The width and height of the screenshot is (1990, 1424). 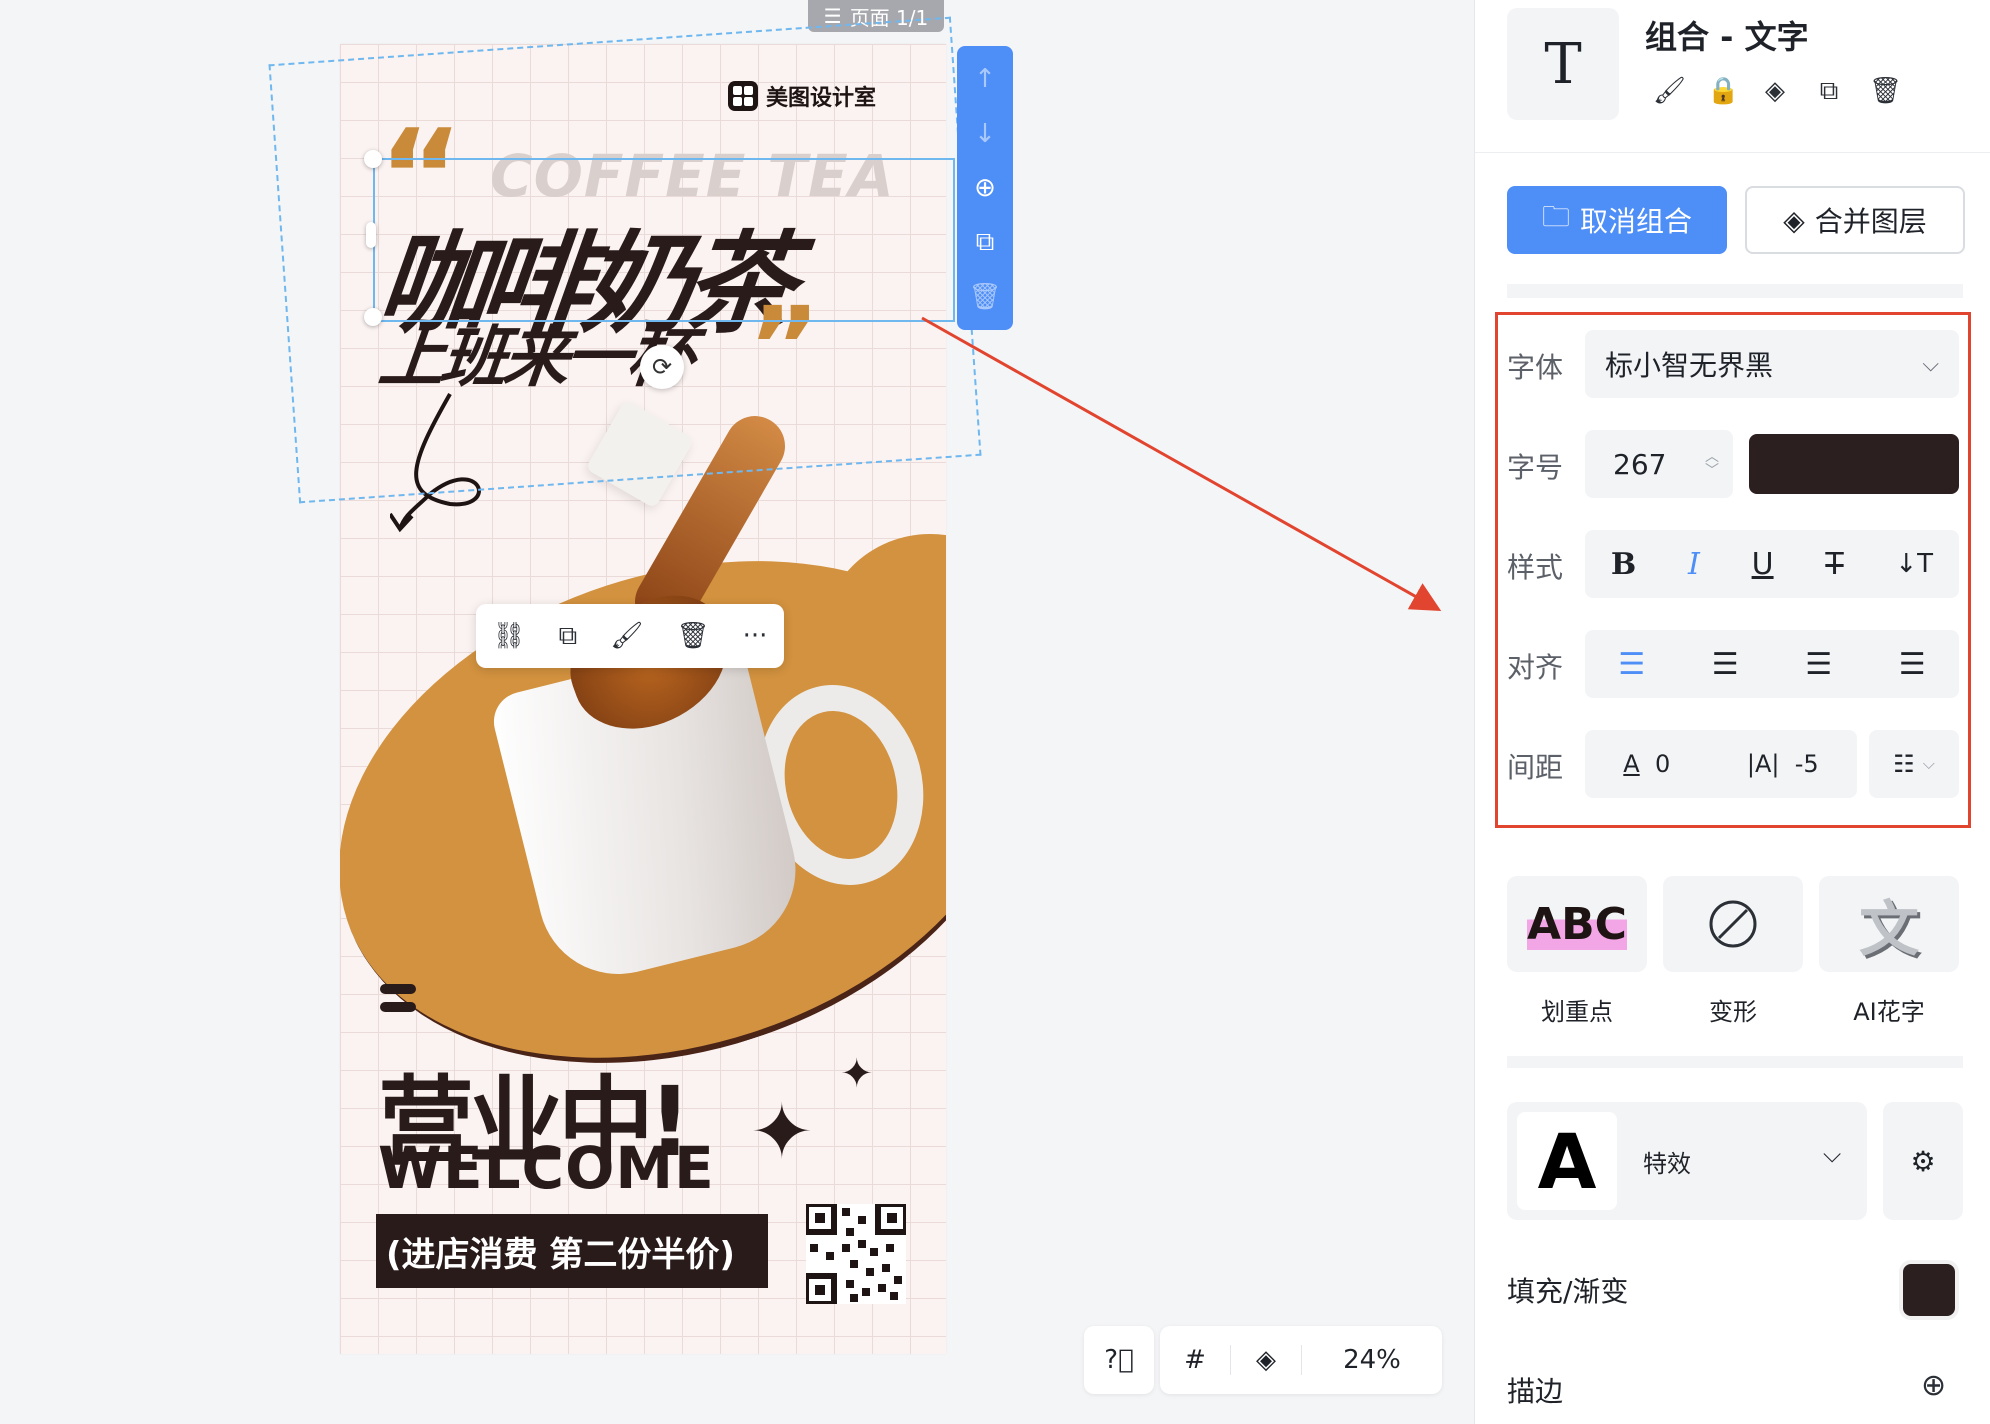 What do you see at coordinates (1818, 664) in the screenshot?
I see `align-right-icon: ☰` at bounding box center [1818, 664].